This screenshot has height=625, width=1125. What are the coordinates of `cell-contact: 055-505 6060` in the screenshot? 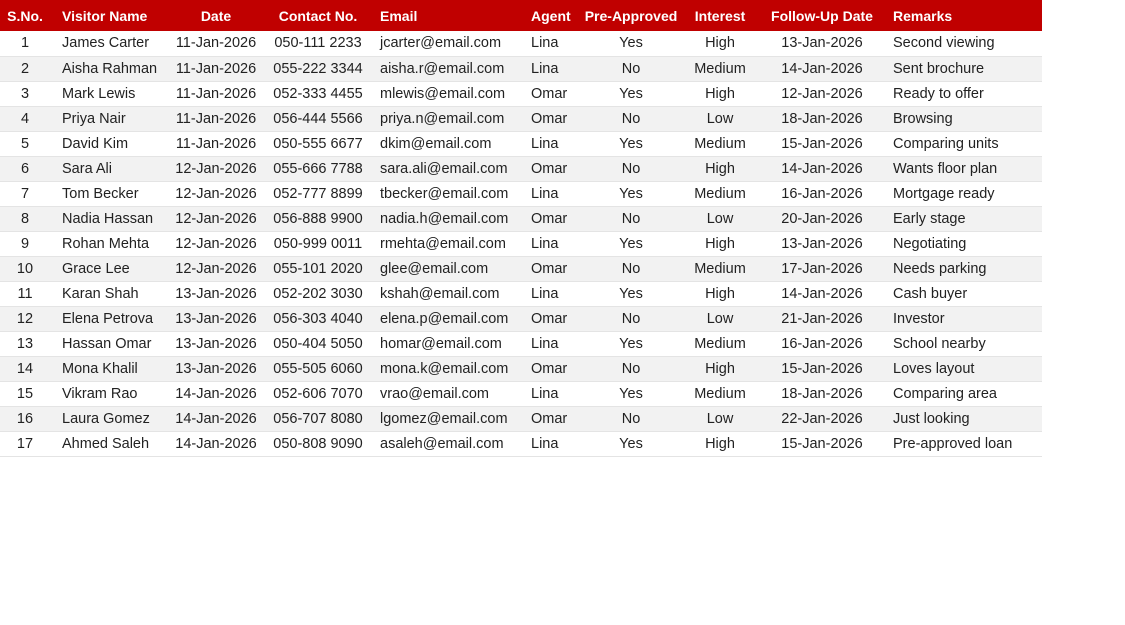 It's located at (318, 368).